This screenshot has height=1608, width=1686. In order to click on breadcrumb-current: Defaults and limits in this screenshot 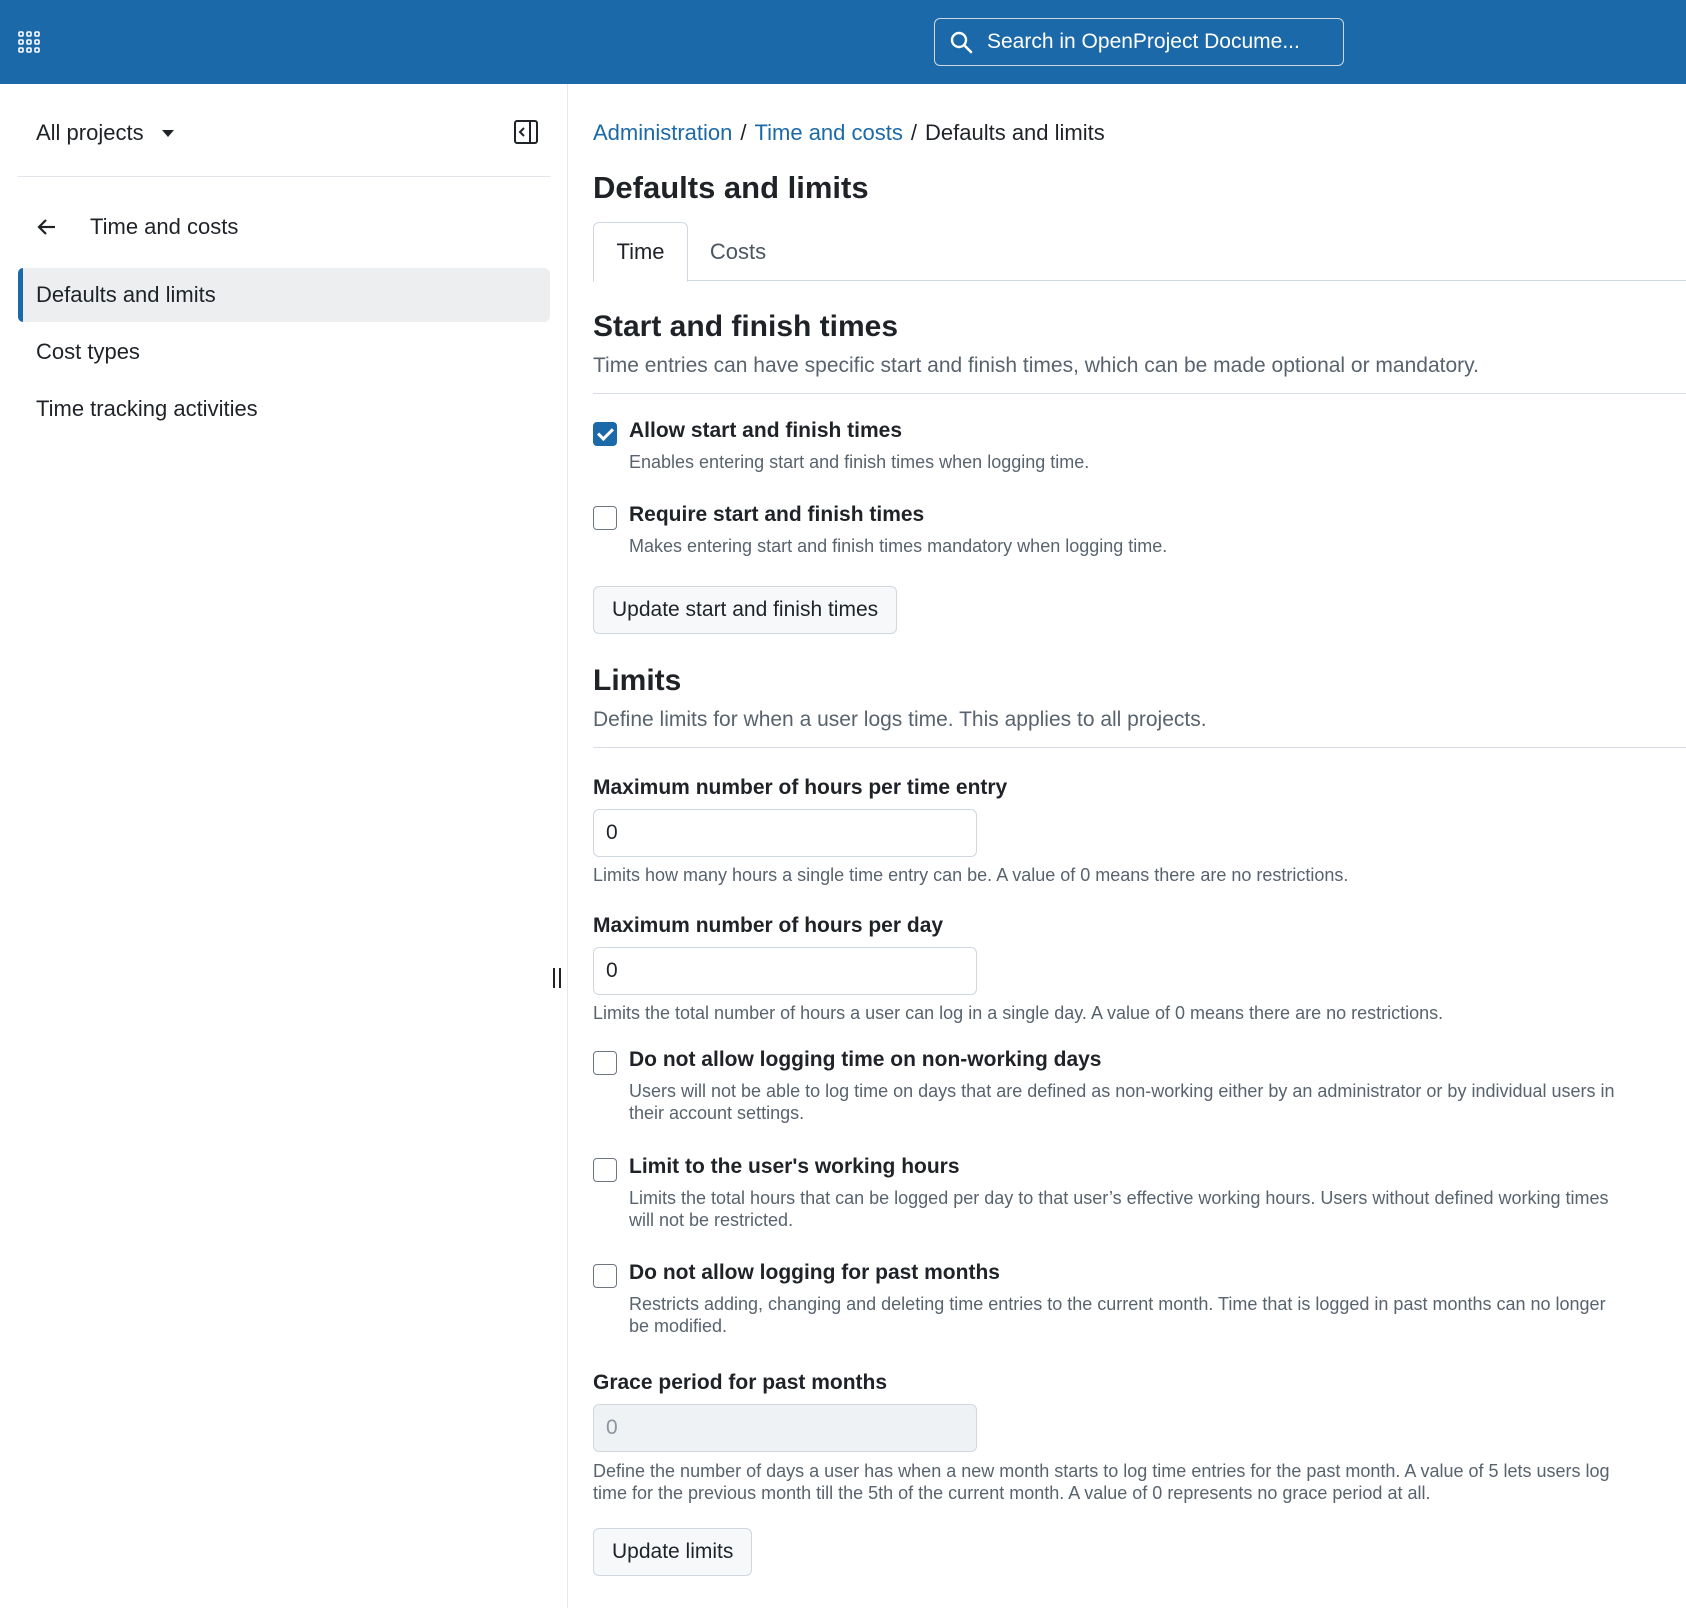, I will do `click(1015, 132)`.